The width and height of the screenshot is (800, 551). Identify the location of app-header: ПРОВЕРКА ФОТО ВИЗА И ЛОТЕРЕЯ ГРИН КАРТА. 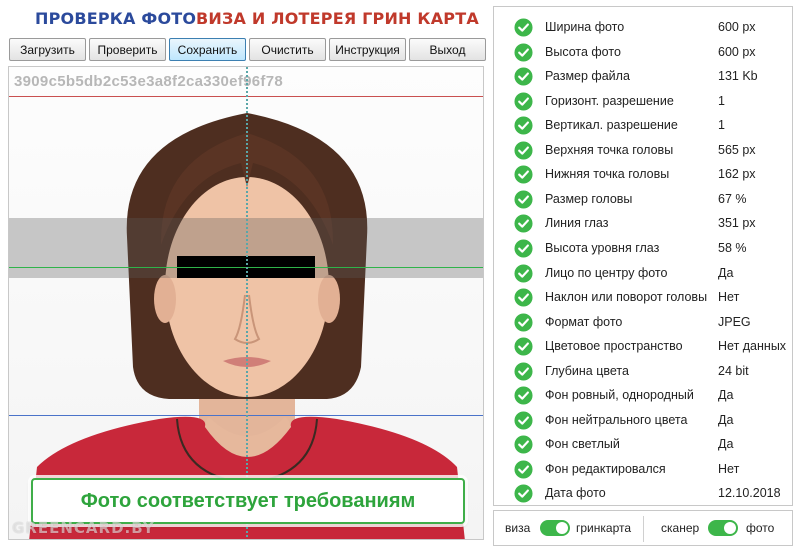
(246, 18).